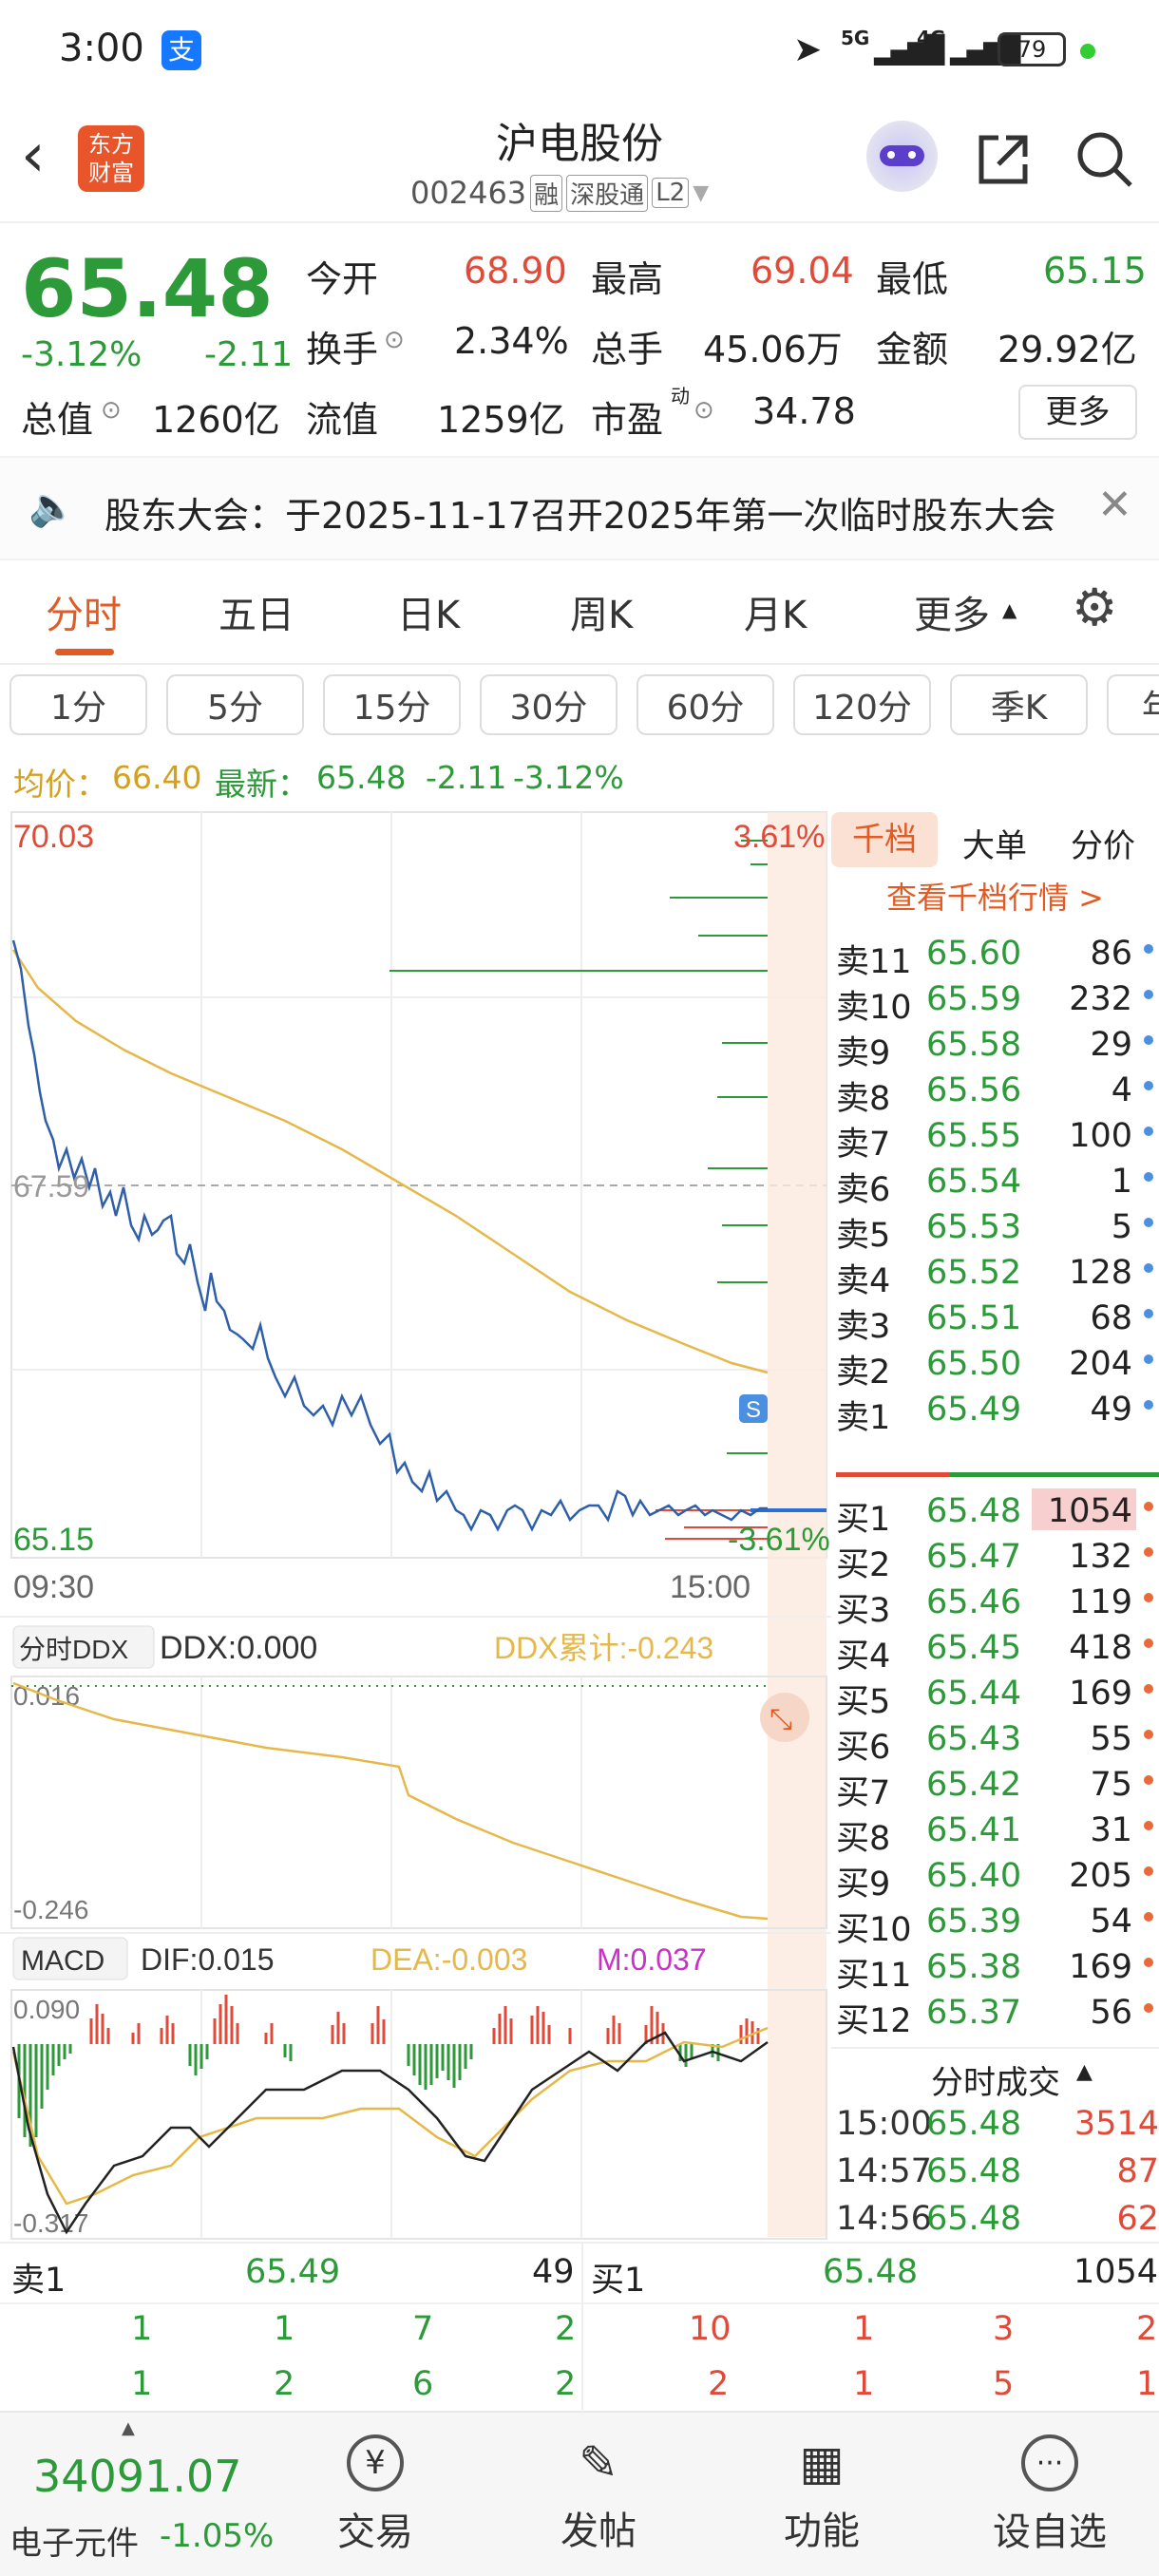  I want to click on notice-bar: 🔈 股东大会：于2025-11-17召开2025年第一次临时股东大会 ✕, so click(579, 508).